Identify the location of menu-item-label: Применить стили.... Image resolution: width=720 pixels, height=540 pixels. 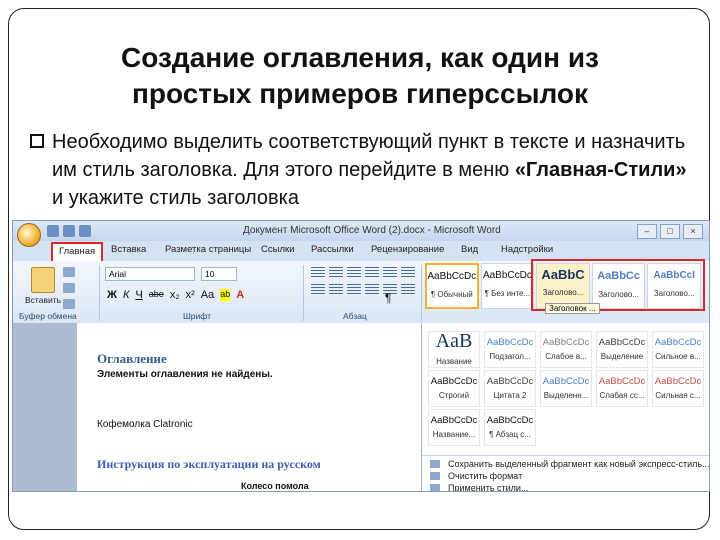
(488, 487).